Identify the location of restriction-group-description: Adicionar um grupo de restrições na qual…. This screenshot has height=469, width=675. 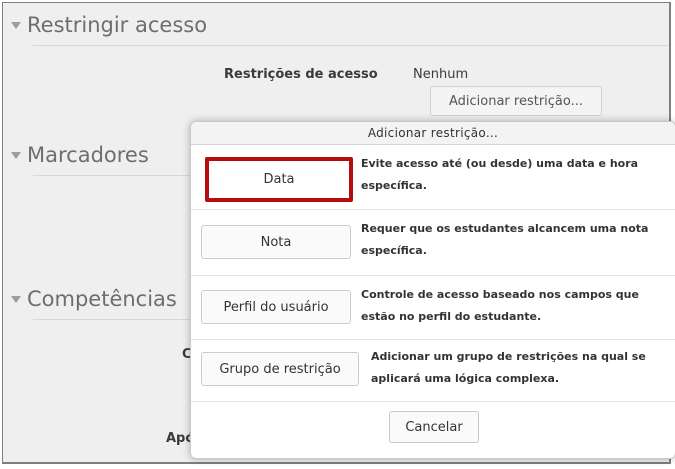
(508, 367).